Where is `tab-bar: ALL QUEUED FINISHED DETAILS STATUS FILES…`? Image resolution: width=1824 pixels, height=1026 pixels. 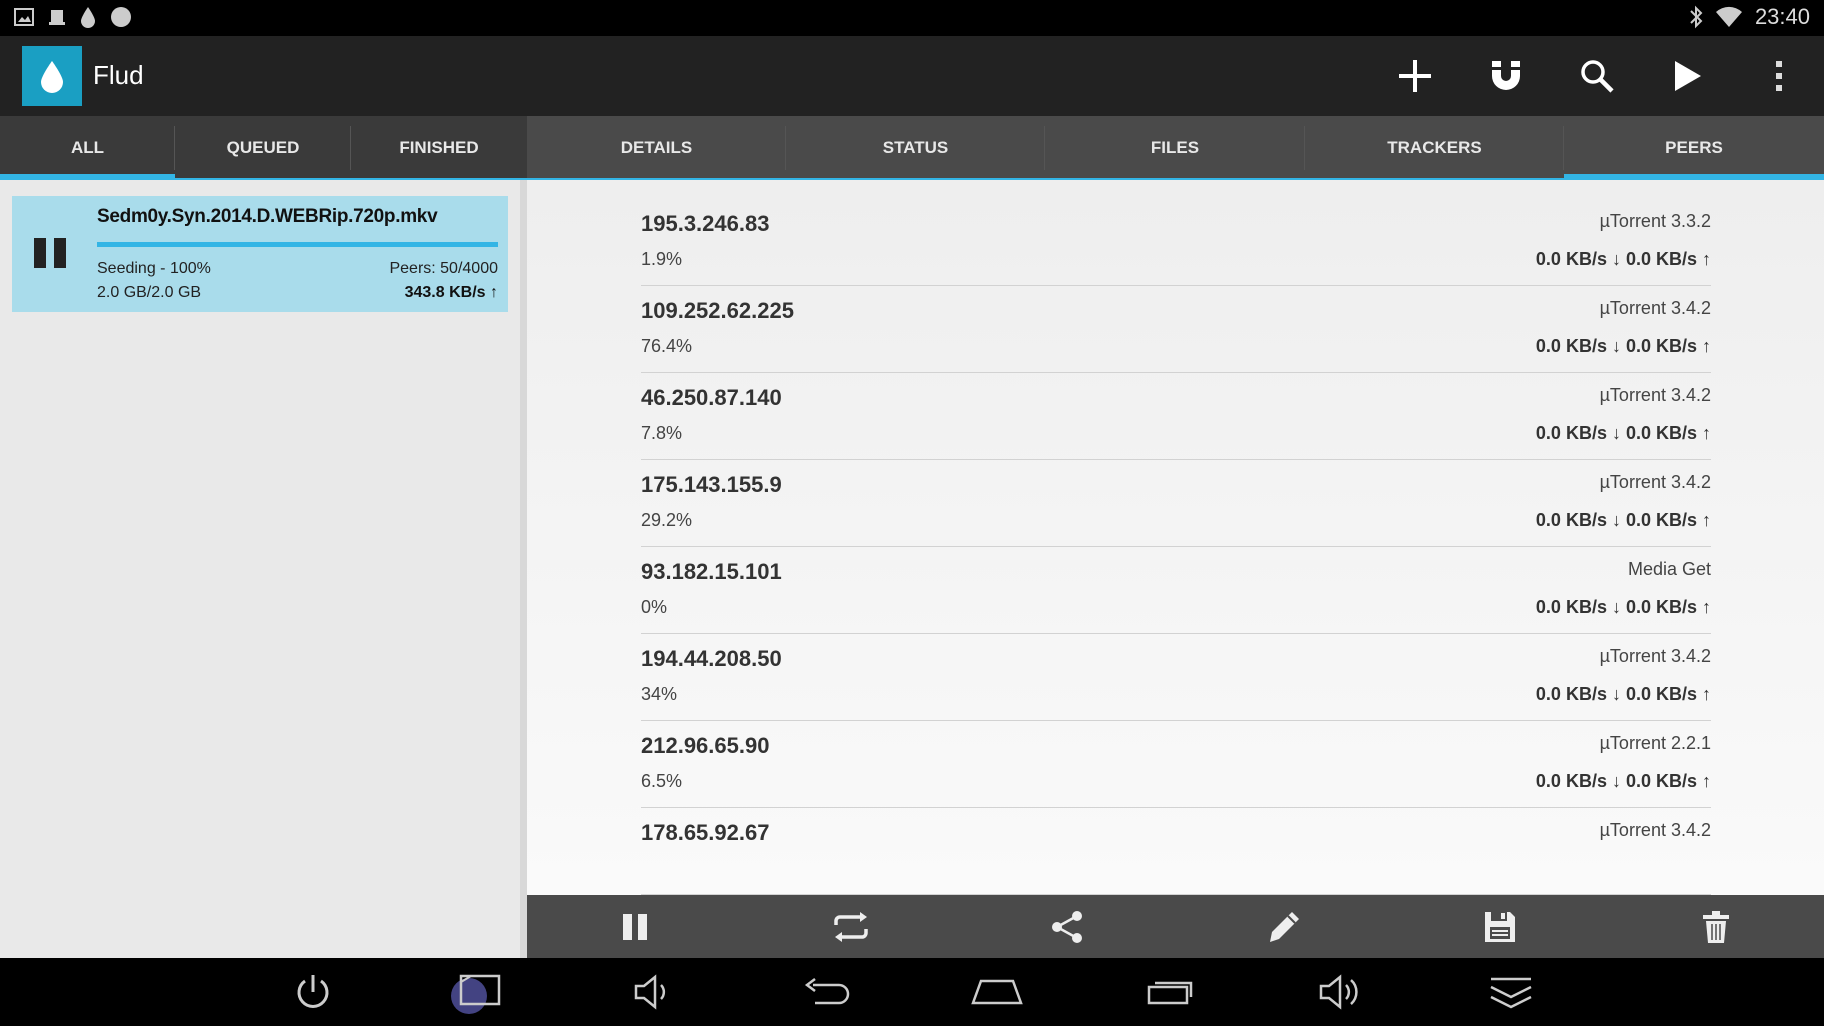
tab-bar: ALL QUEUED FINISHED DETAILS STATUS FILES… is located at coordinates (912, 148).